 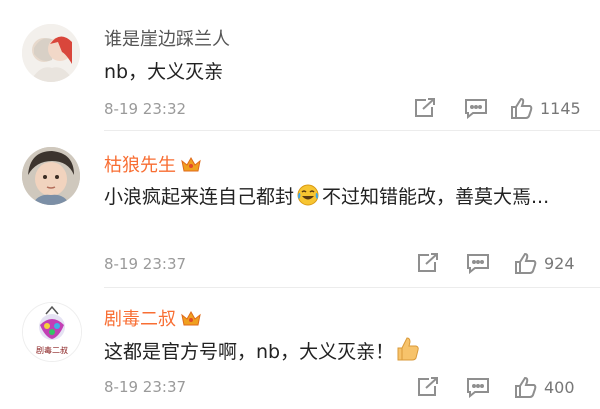 I want to click on comment-text-part: 这都是官方号啊，nb，大义灭亲！, so click(x=249, y=352).